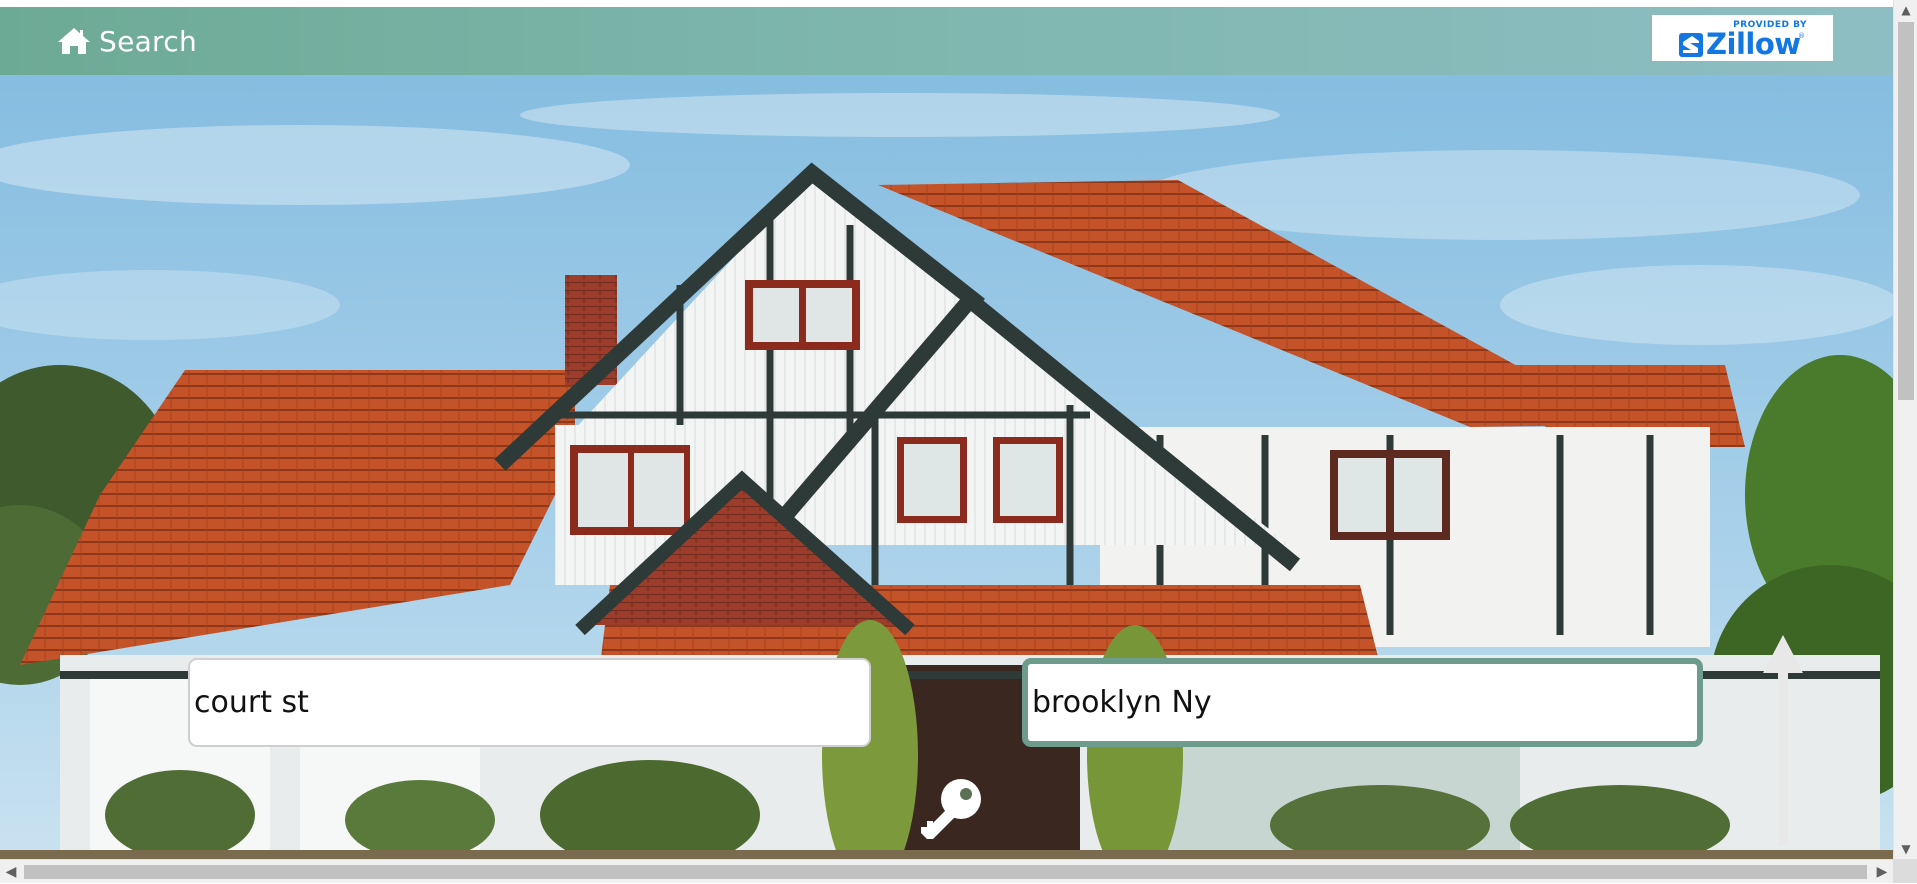 This screenshot has width=1917, height=884. Describe the element at coordinates (1905, 429) in the screenshot. I see `vertical-scrollbar: ▲ ▼` at that location.